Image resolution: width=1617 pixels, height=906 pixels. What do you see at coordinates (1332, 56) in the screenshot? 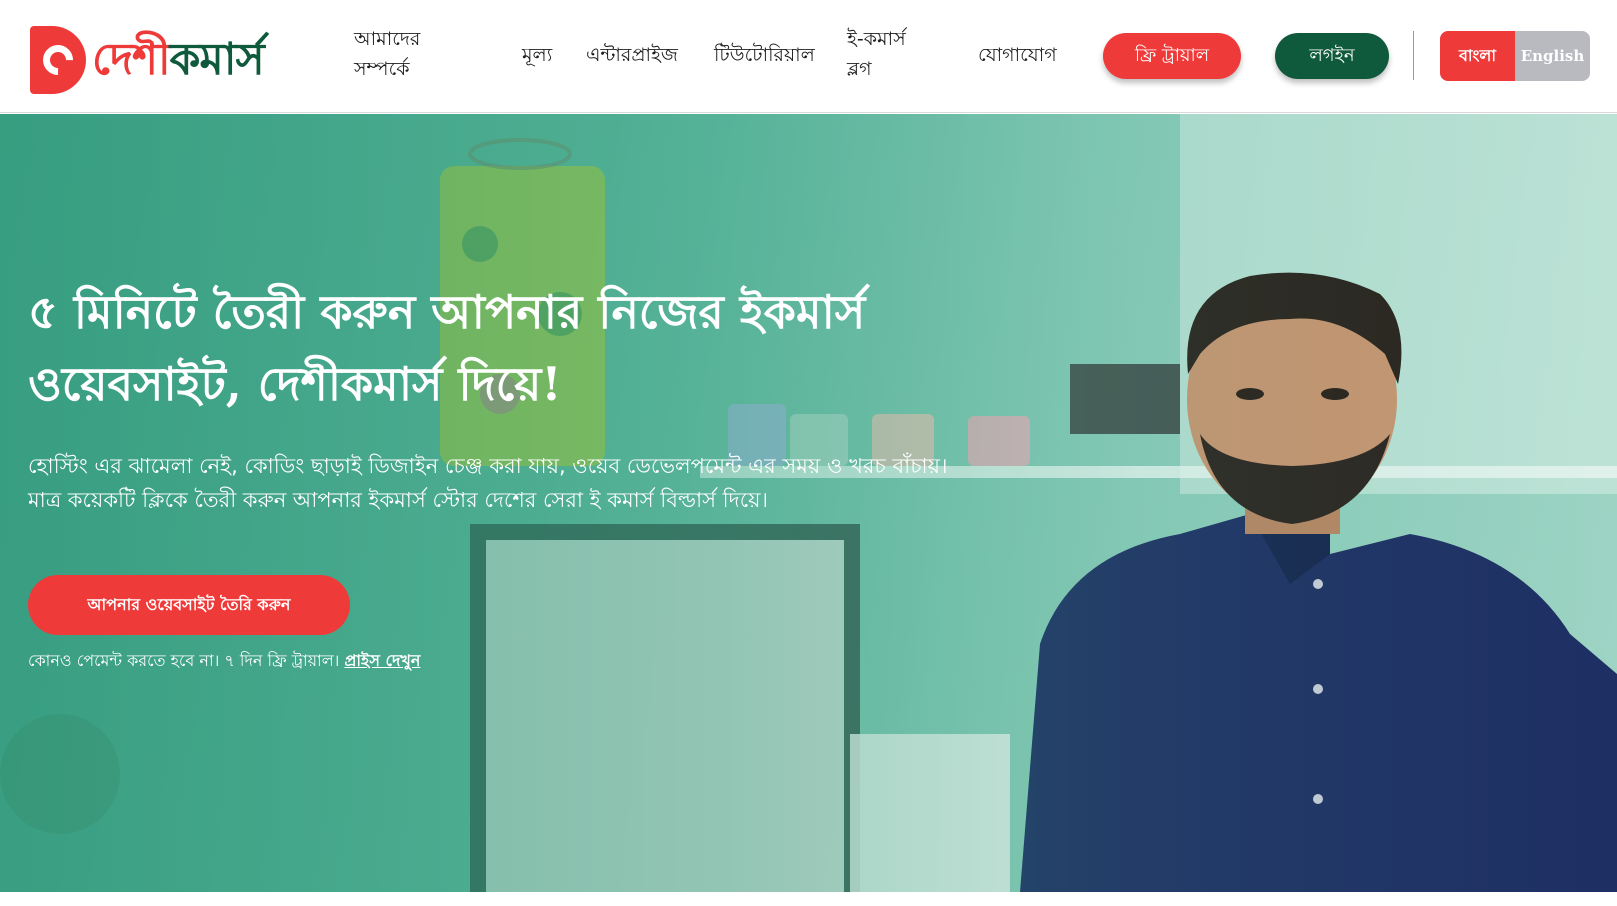
I see `login-button: লগইন` at bounding box center [1332, 56].